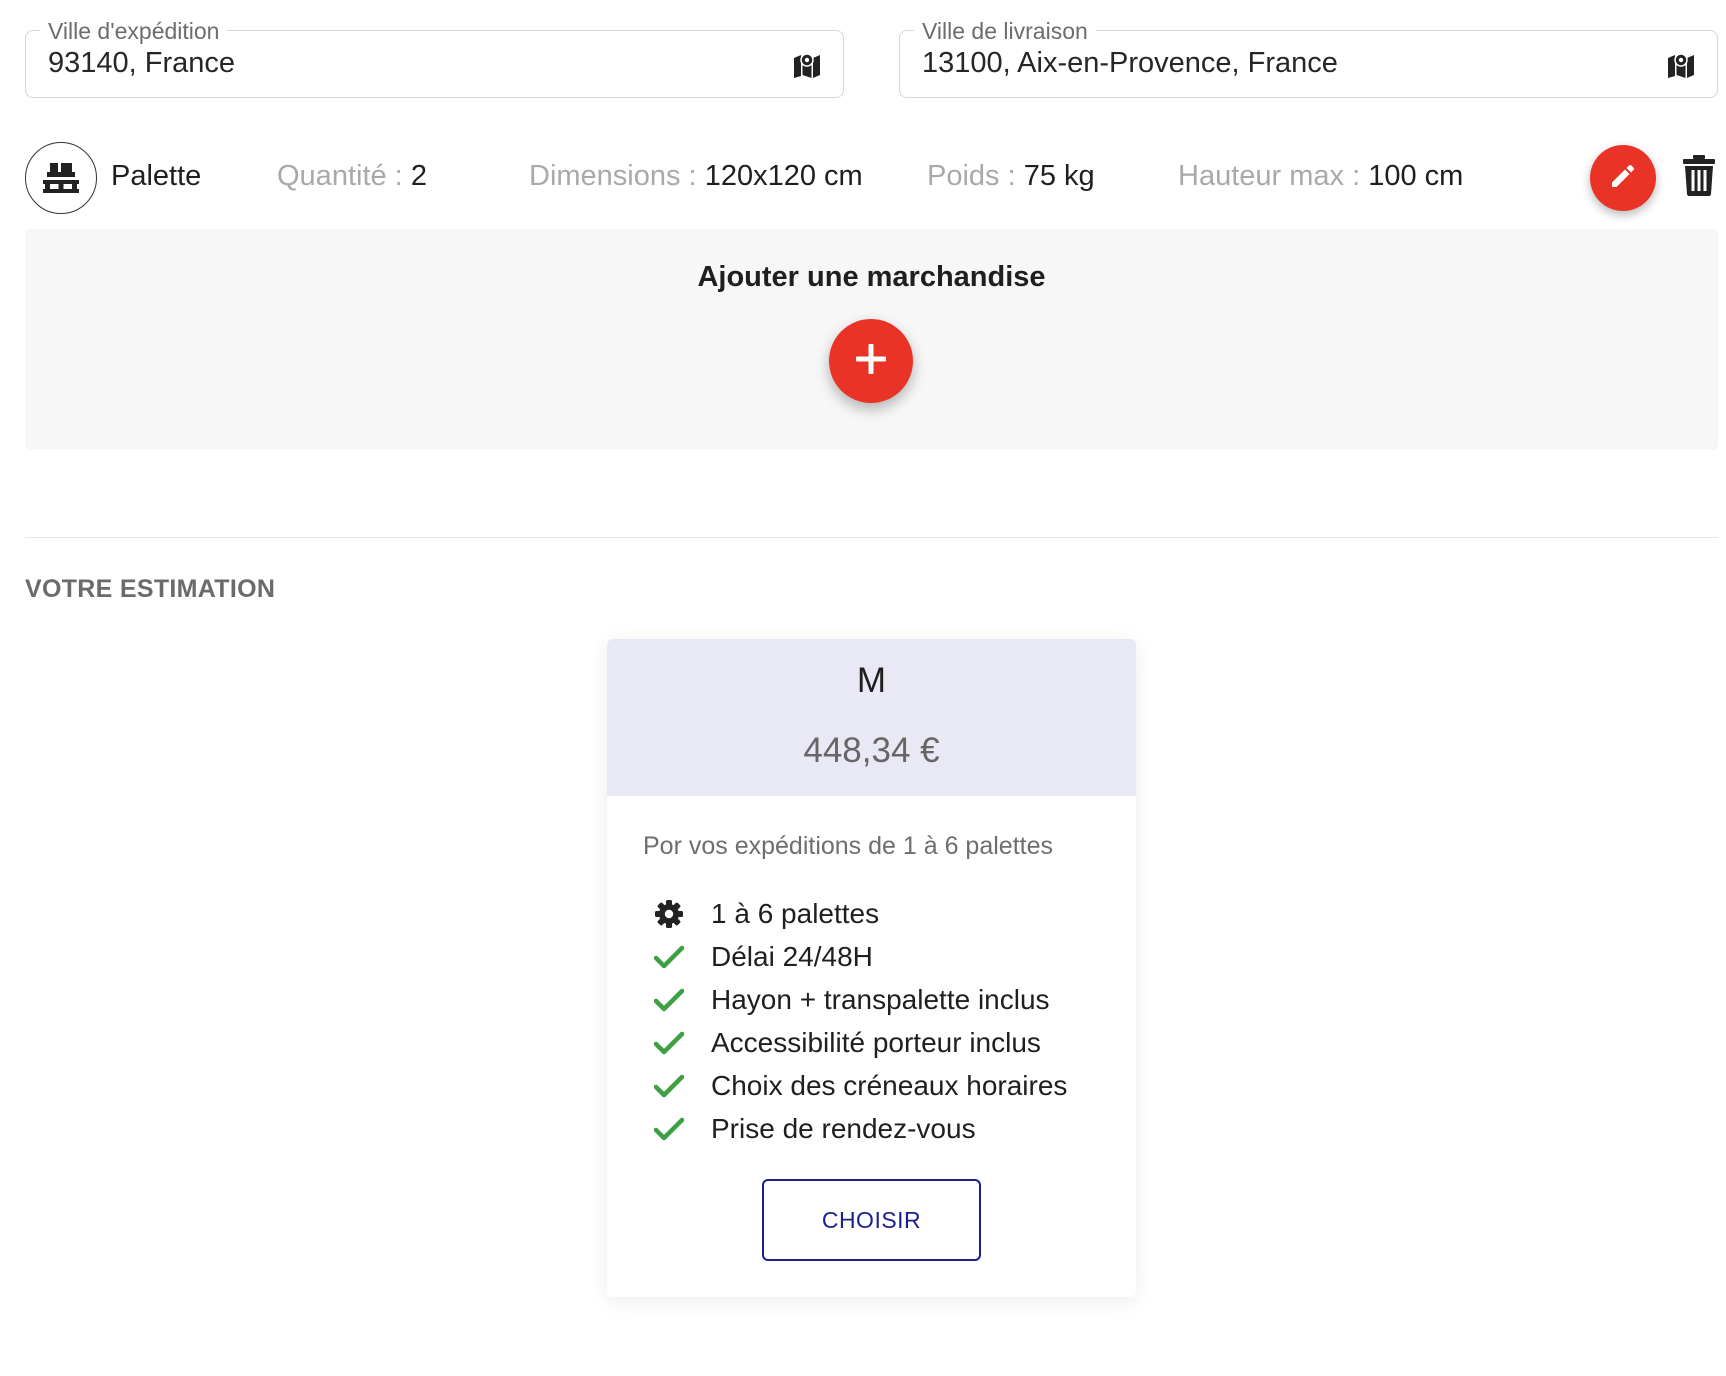 This screenshot has height=1376, width=1726. I want to click on destination-city-input: 13100, Aix-en-Provence, France, so click(1130, 63).